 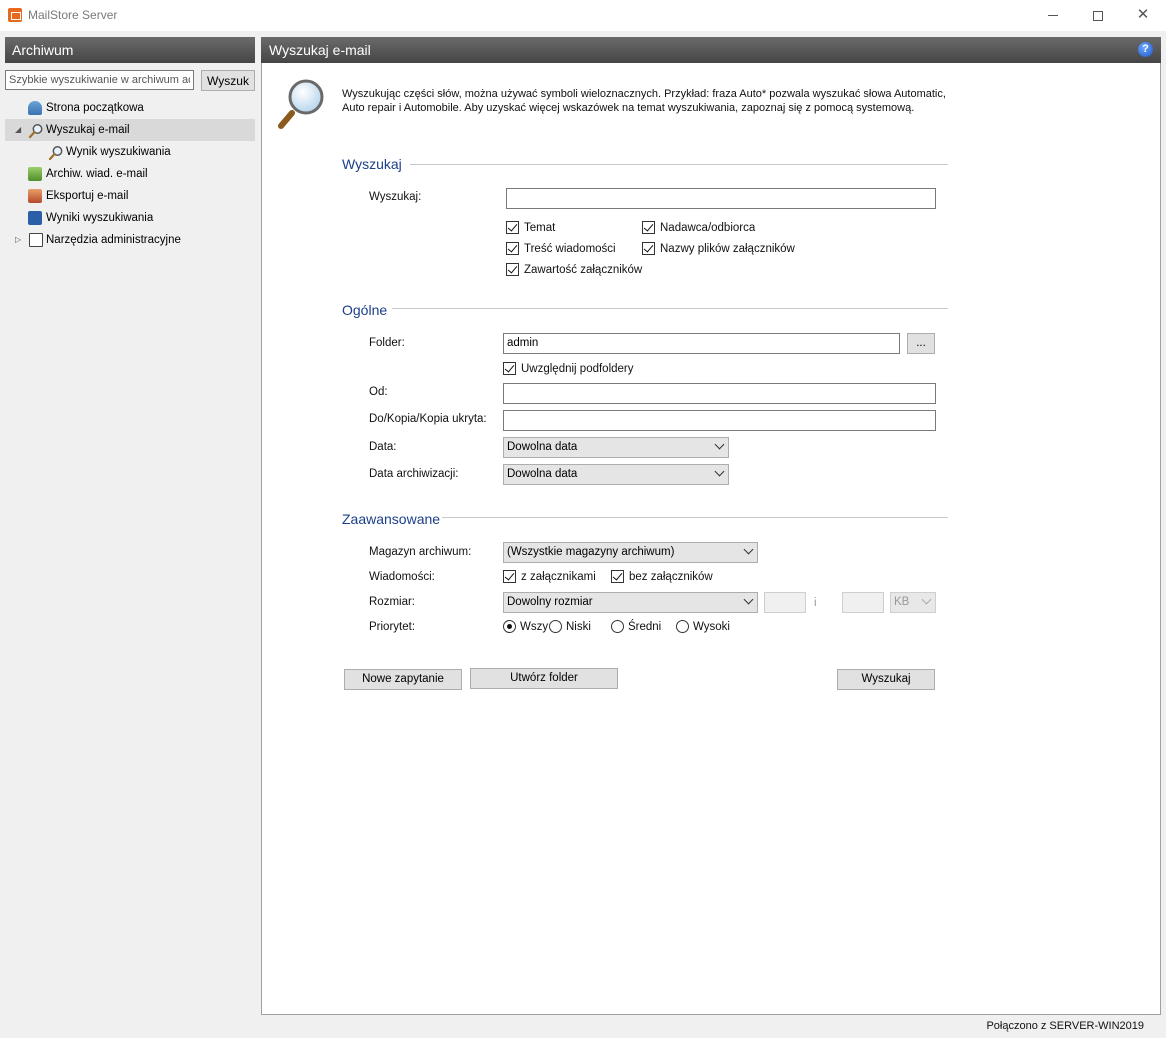 What do you see at coordinates (577, 368) in the screenshot?
I see `checkbox-label: Uwzględnij podfoldery` at bounding box center [577, 368].